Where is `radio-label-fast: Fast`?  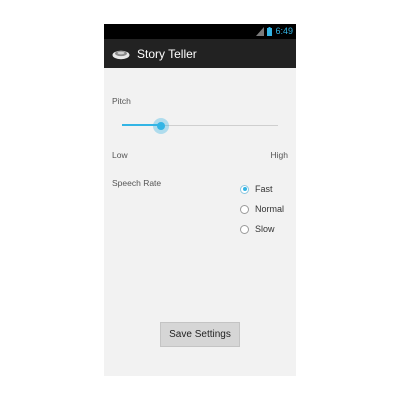
radio-label-fast: Fast is located at coordinates (264, 189).